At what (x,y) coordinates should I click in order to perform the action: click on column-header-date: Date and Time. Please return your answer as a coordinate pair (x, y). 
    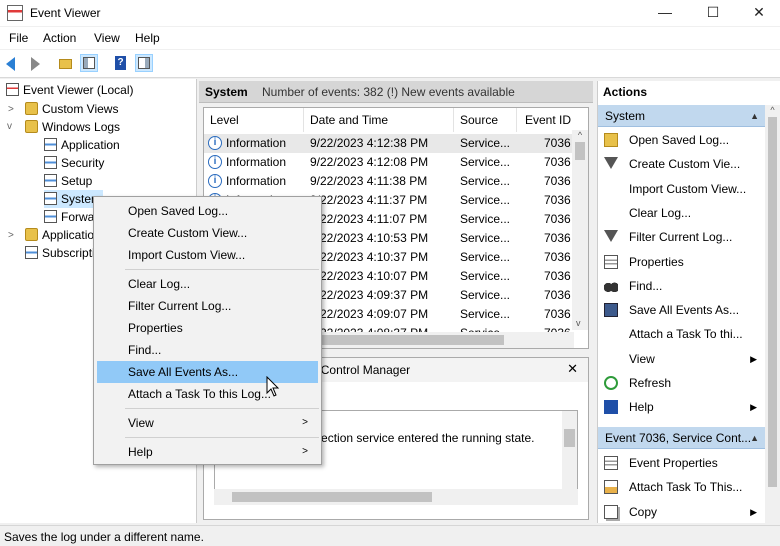
    Looking at the image, I should click on (349, 120).